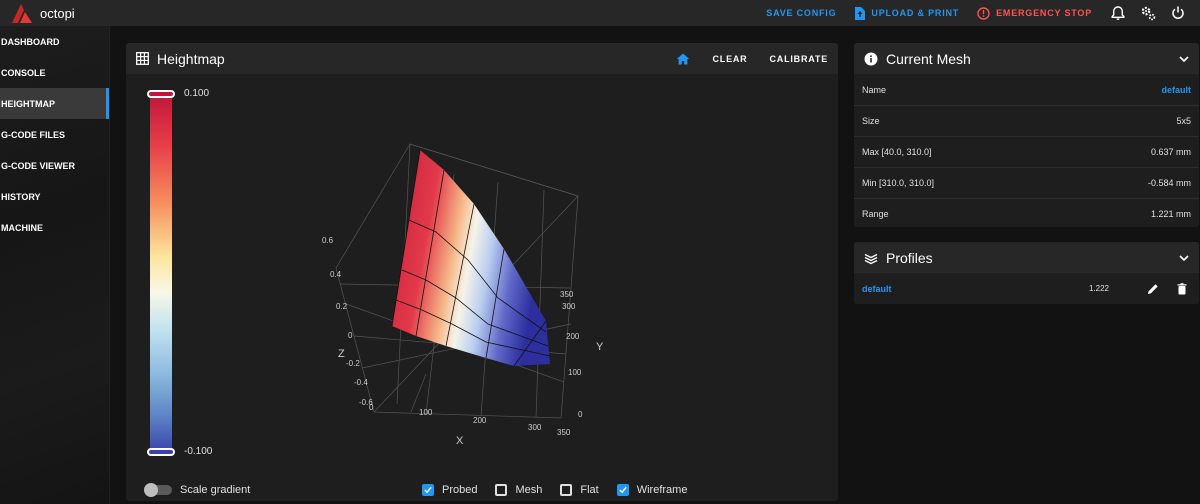 Image resolution: width=1200 pixels, height=504 pixels. What do you see at coordinates (567, 294) in the screenshot?
I see `y-tick: 350` at bounding box center [567, 294].